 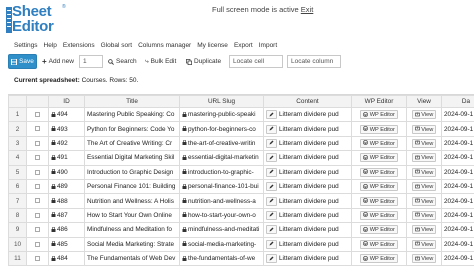 I want to click on row-number: 3, so click(x=17, y=143).